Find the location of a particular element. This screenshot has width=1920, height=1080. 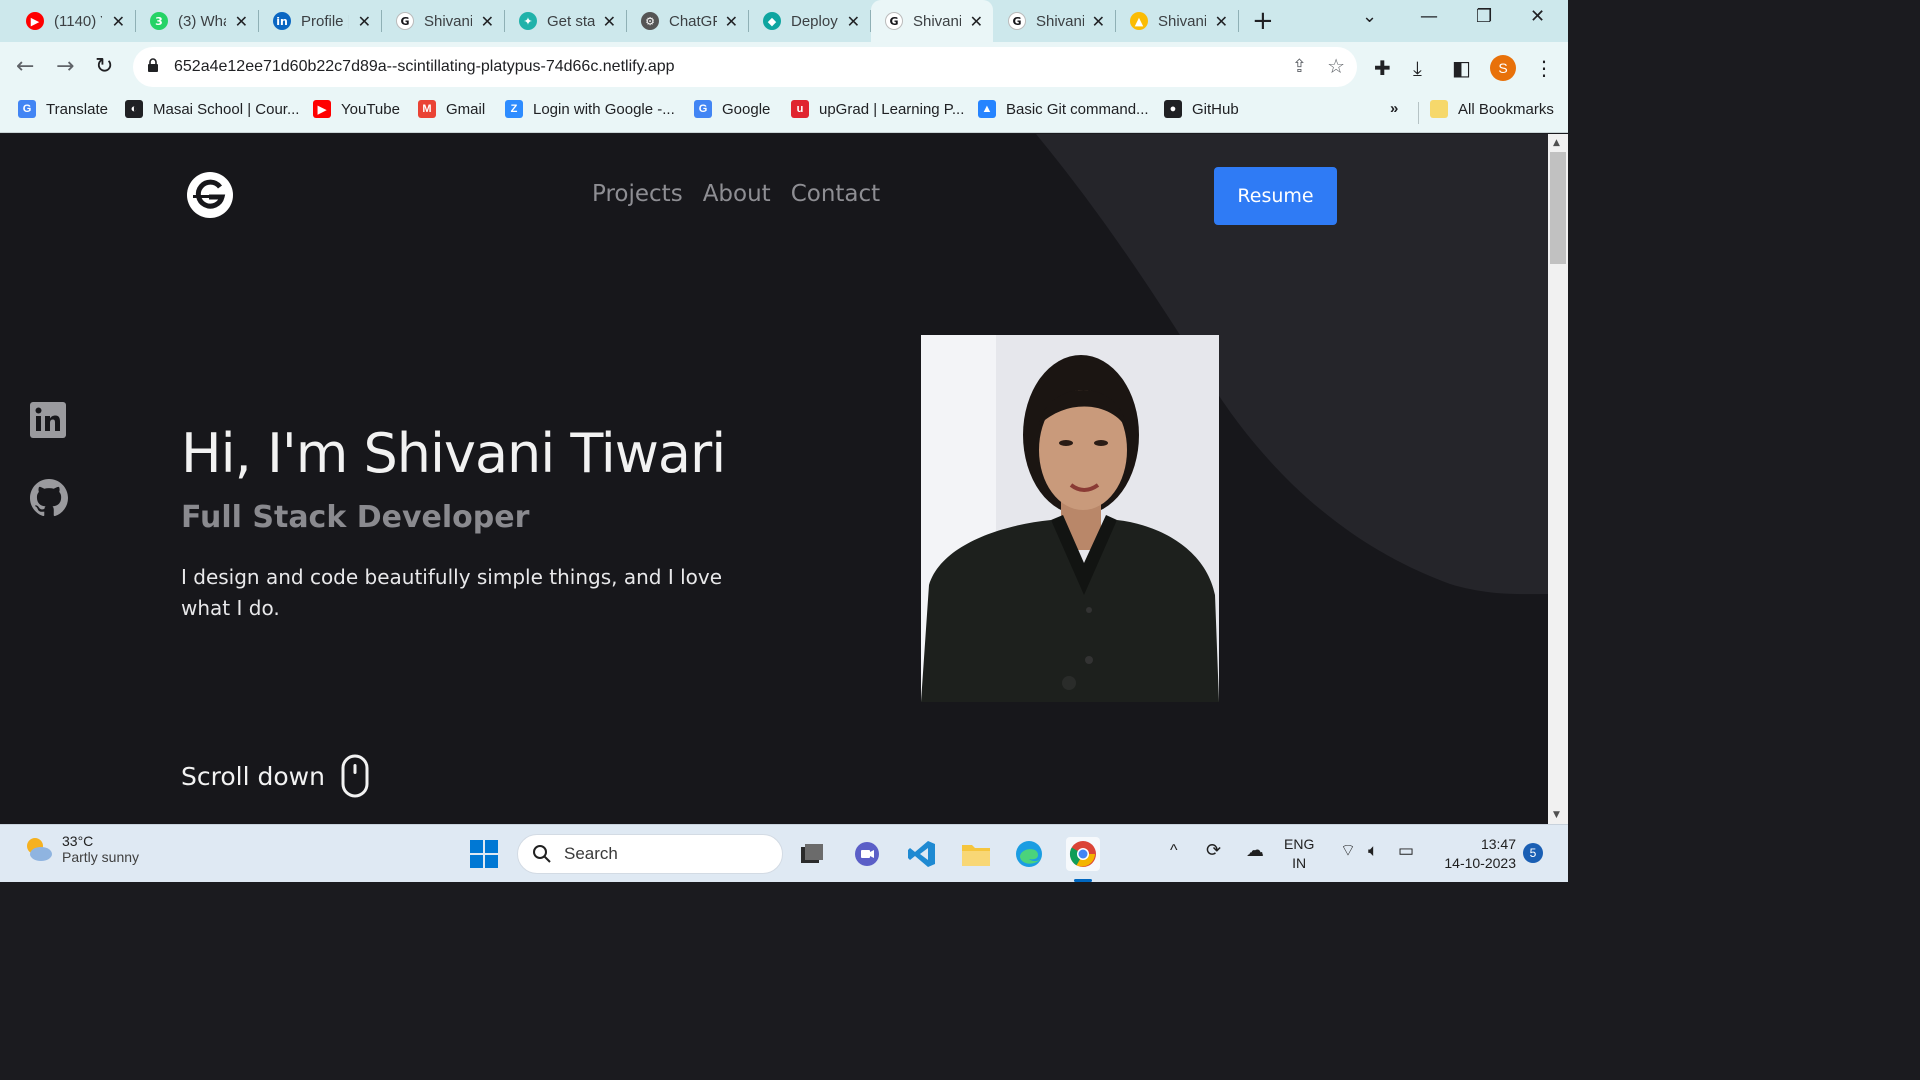

file-explorer-icon is located at coordinates (976, 854).